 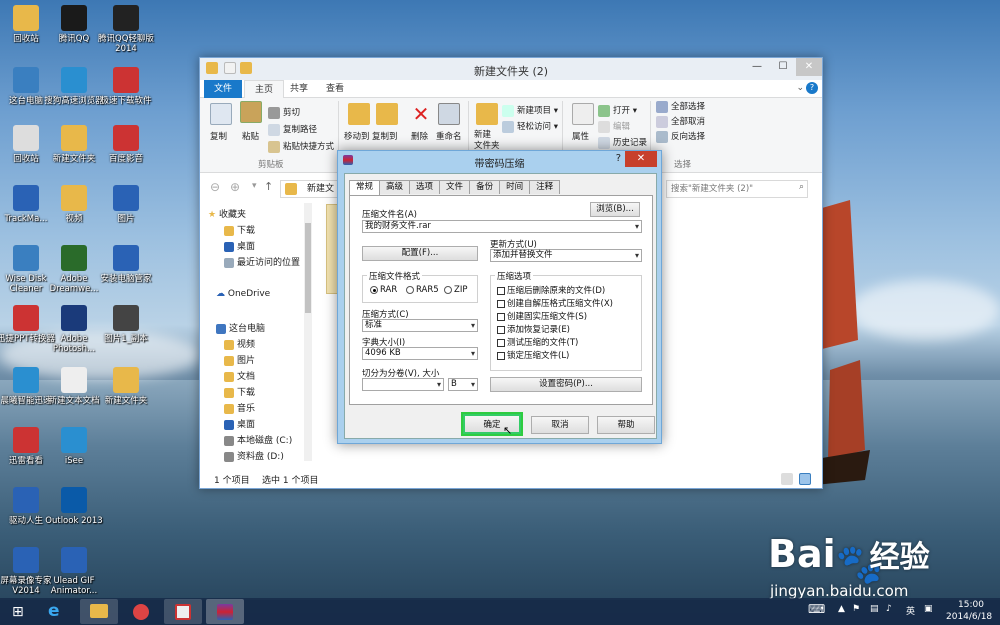 What do you see at coordinates (239, 407) in the screenshot?
I see `nav-music: 音乐` at bounding box center [239, 407].